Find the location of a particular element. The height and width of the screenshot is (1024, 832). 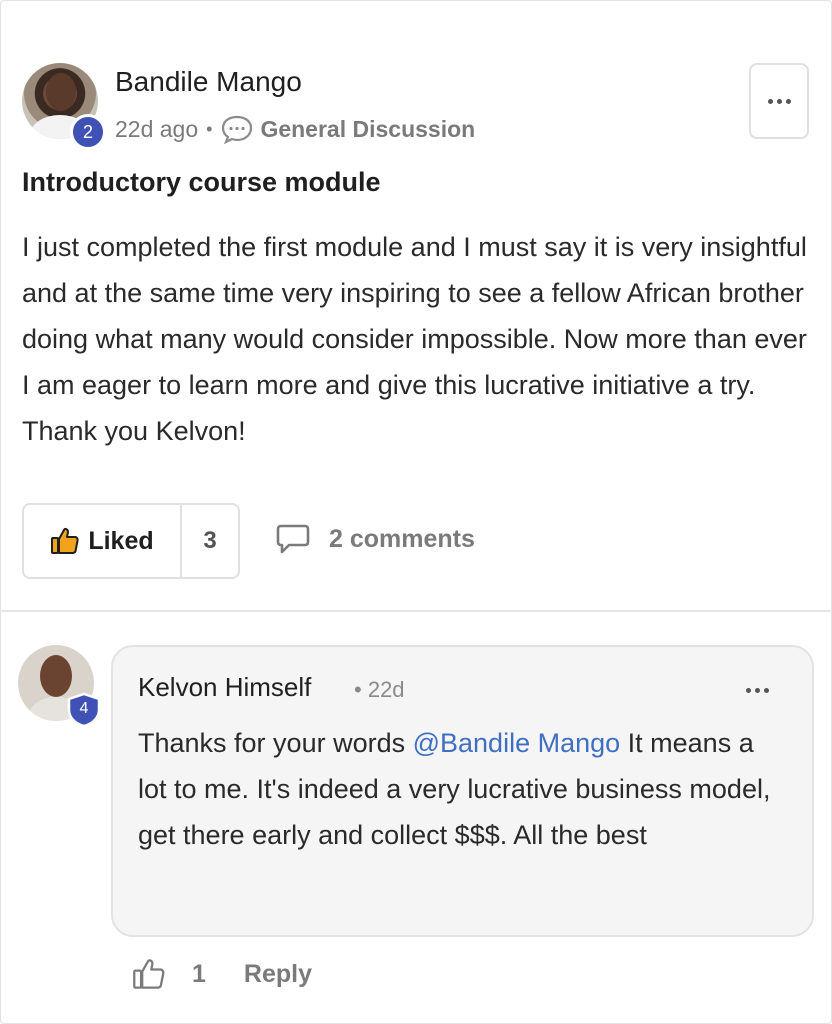

post-category-link: General Discussion is located at coordinates (367, 129).